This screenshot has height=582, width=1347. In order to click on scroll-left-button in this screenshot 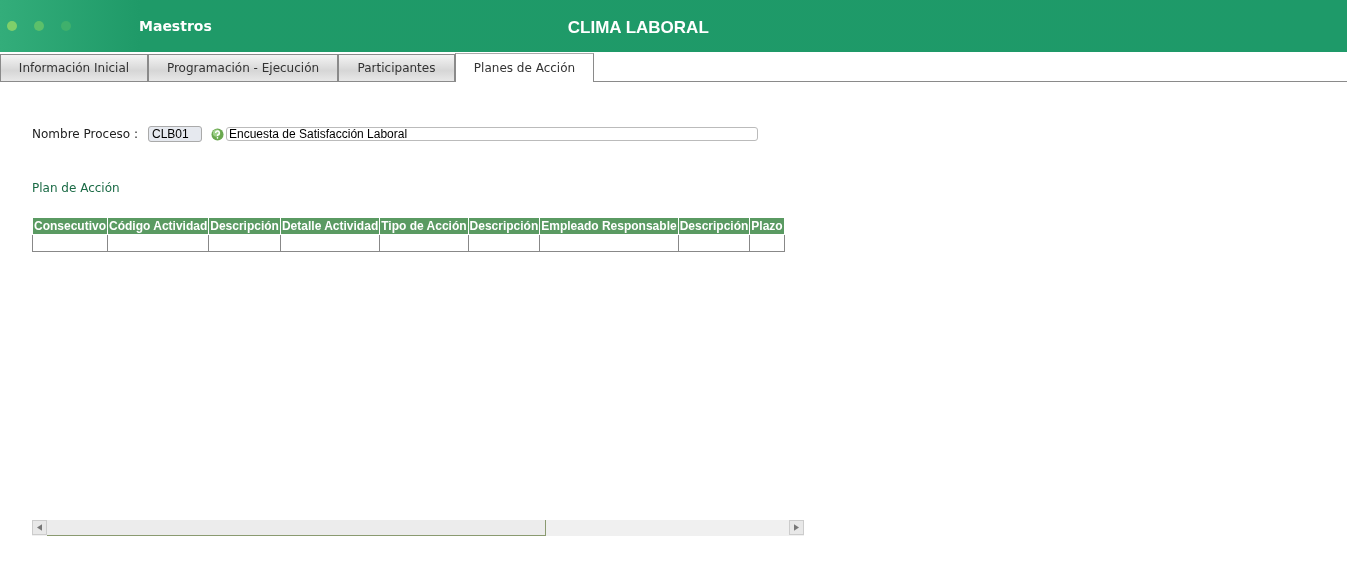, I will do `click(39, 527)`.